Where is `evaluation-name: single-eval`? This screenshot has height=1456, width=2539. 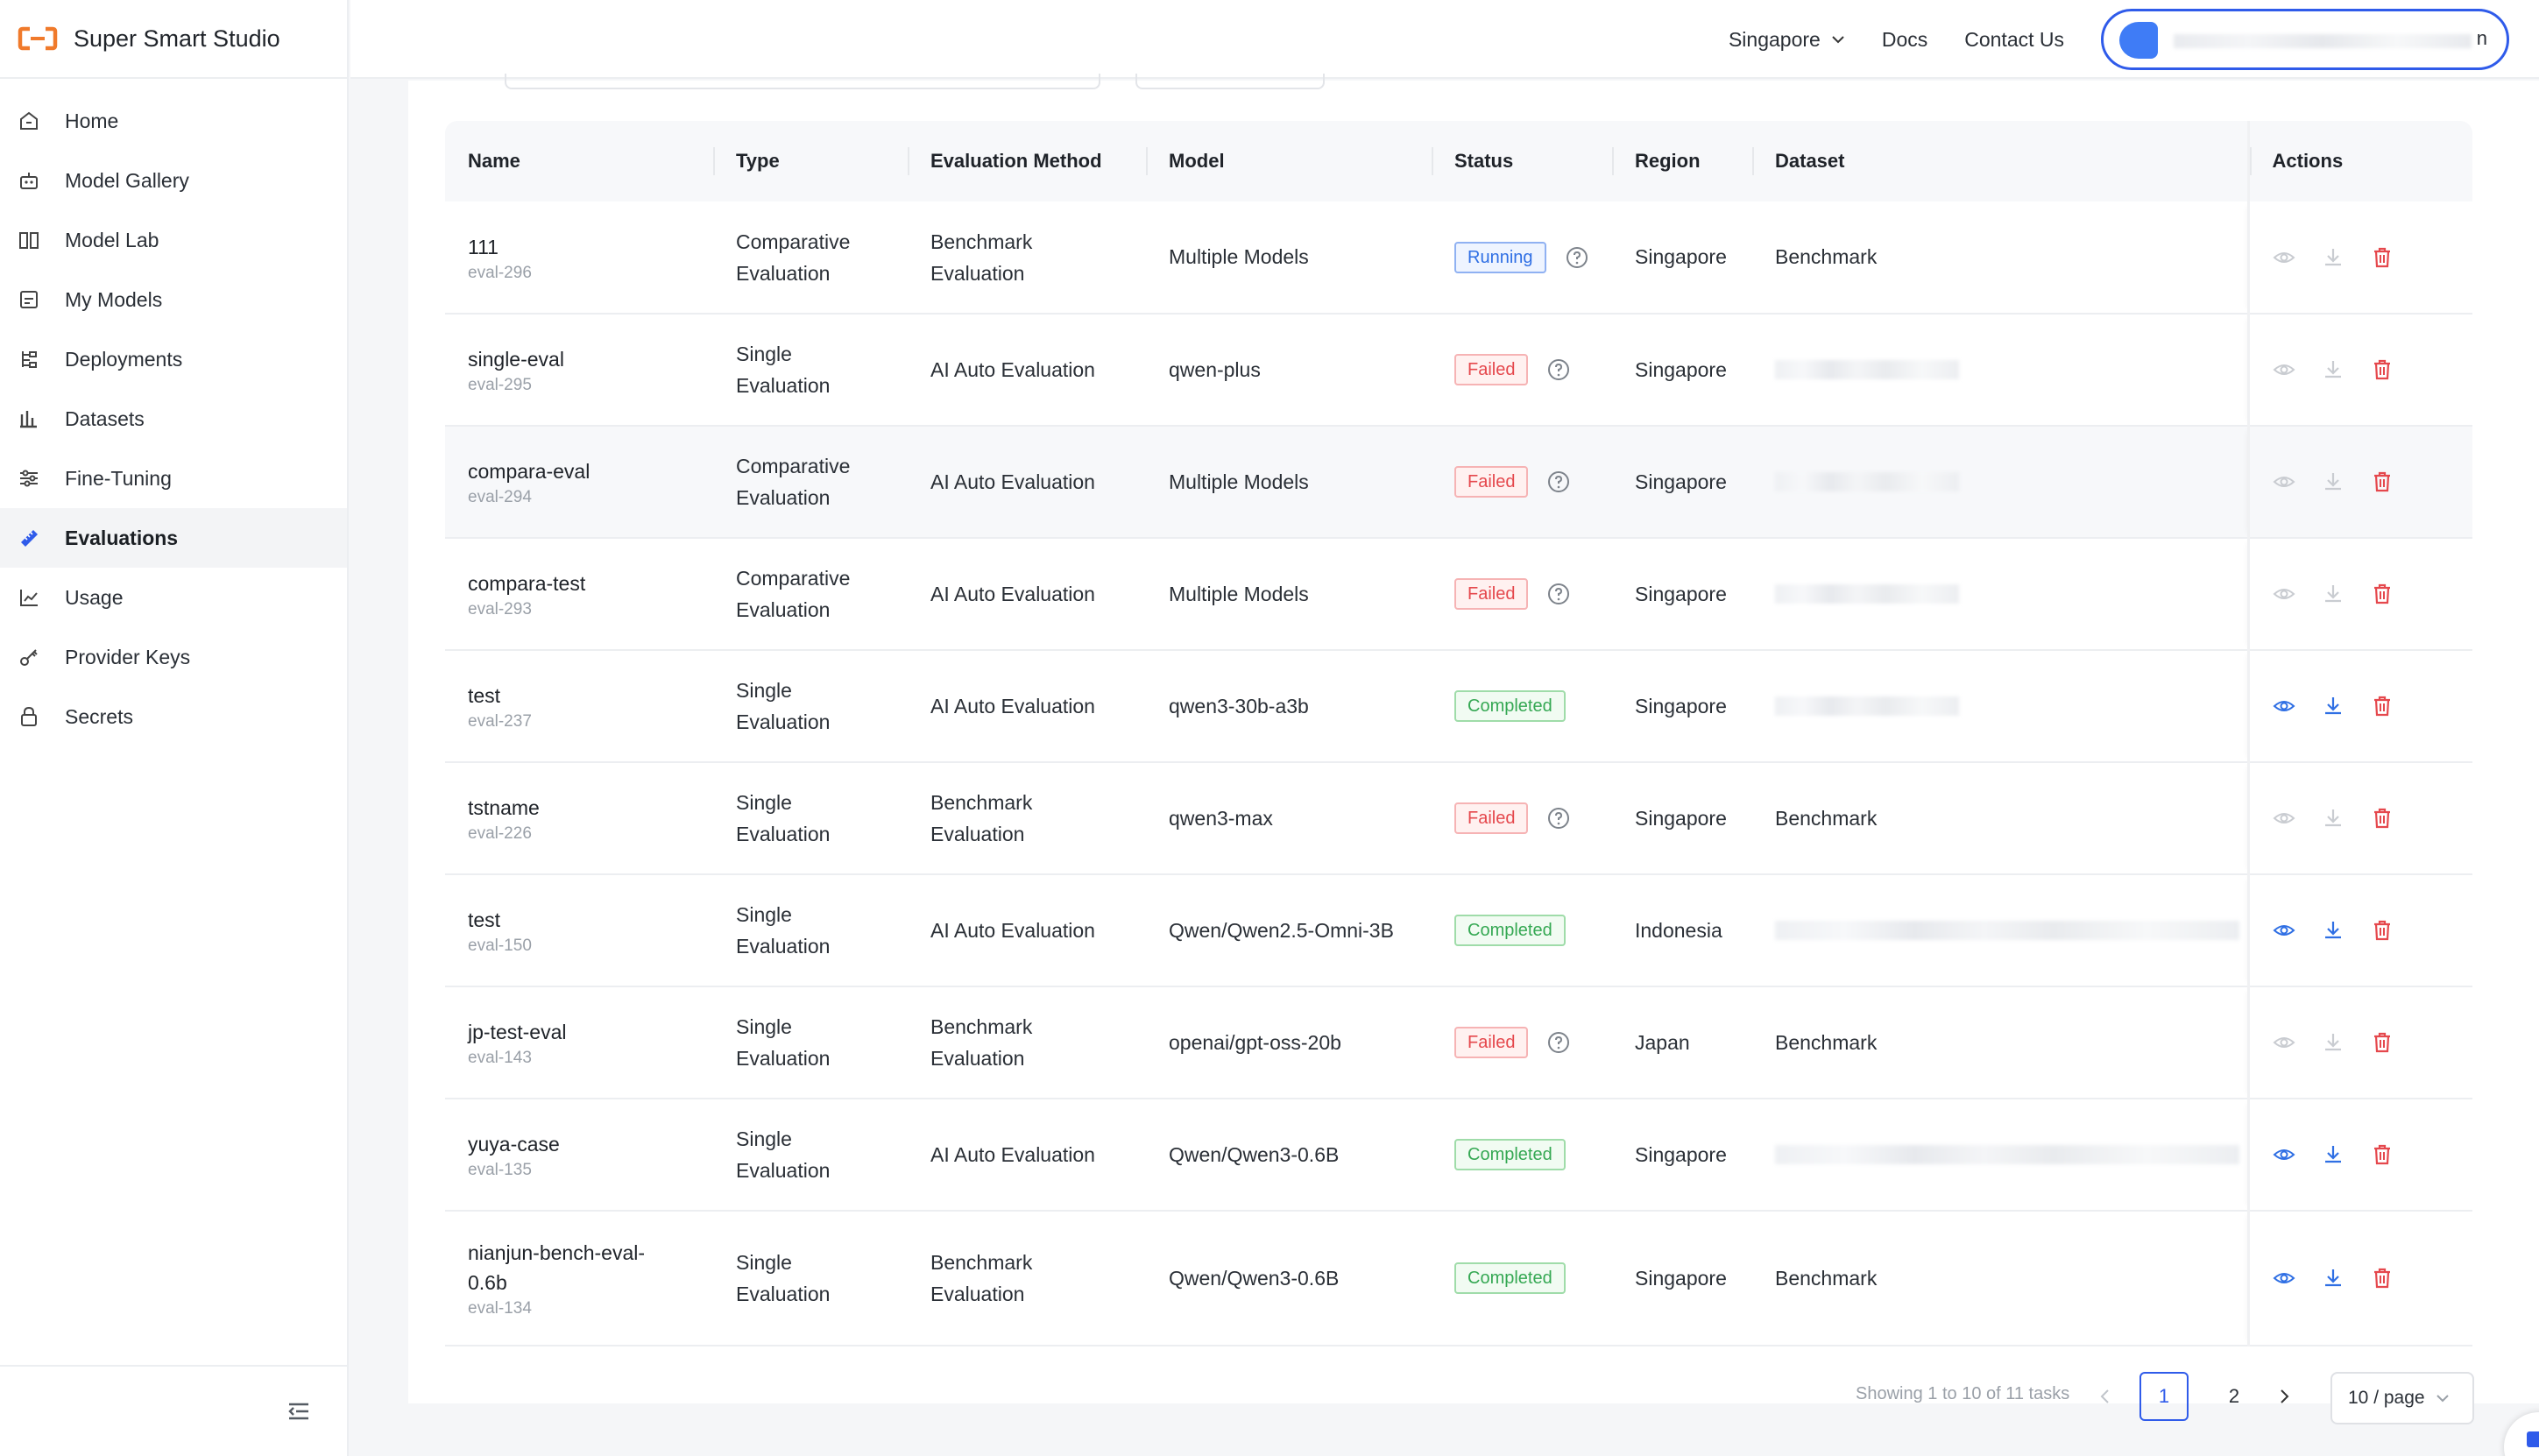
evaluation-name: single-eval is located at coordinates (590, 359).